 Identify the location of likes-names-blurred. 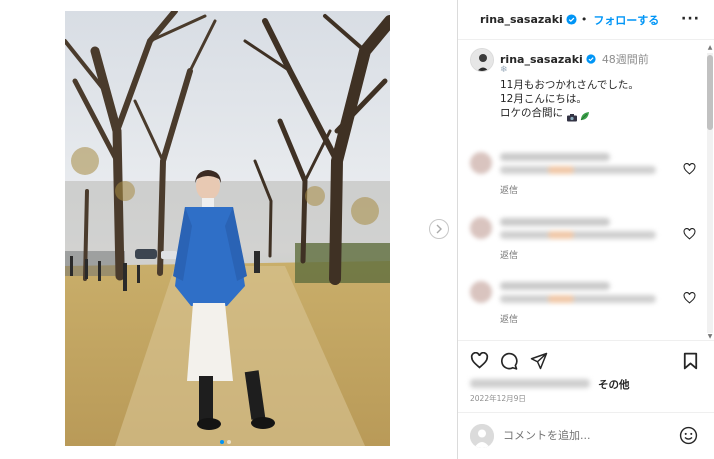
(530, 383).